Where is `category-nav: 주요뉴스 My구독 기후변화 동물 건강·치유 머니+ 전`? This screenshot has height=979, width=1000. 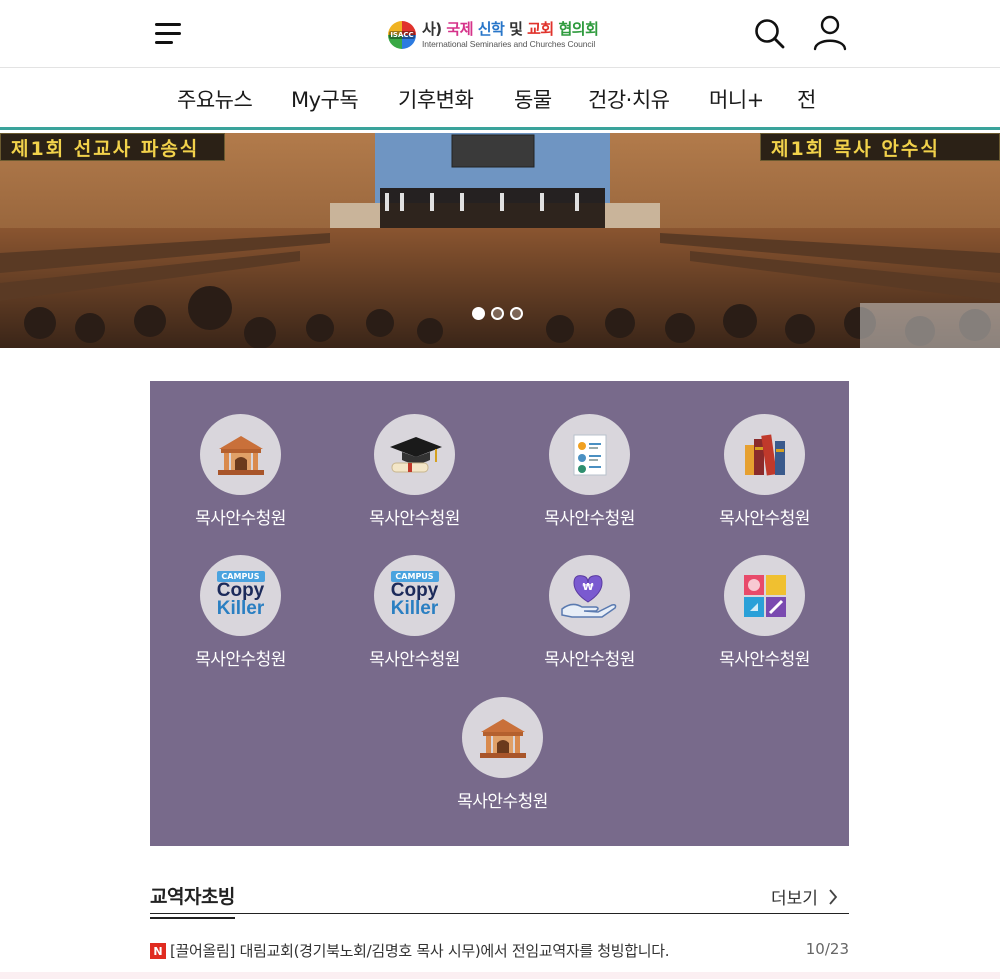
category-nav: 주요뉴스 My구독 기후변화 동물 건강·치유 머니+ 전 is located at coordinates (500, 99).